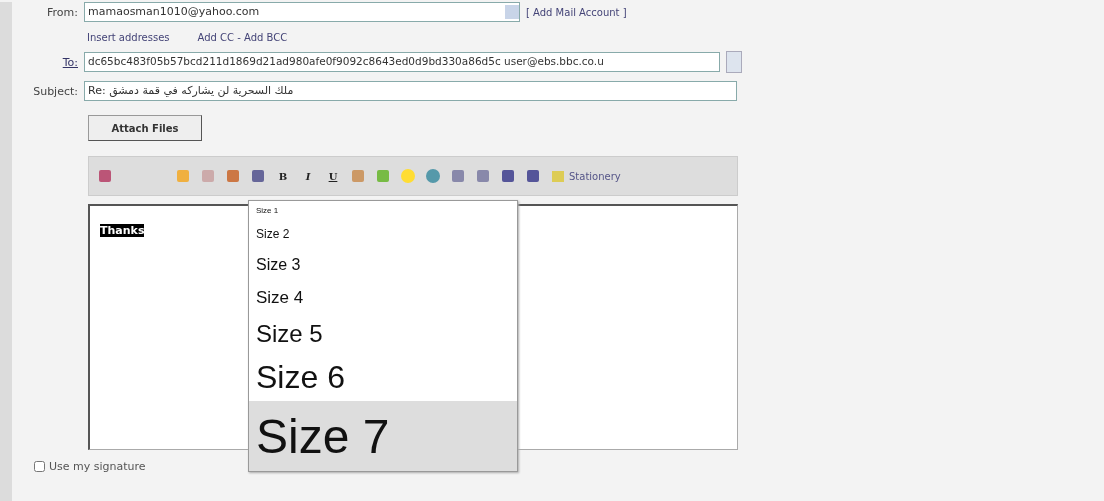  I want to click on menu-item: Size 1, so click(383, 210).